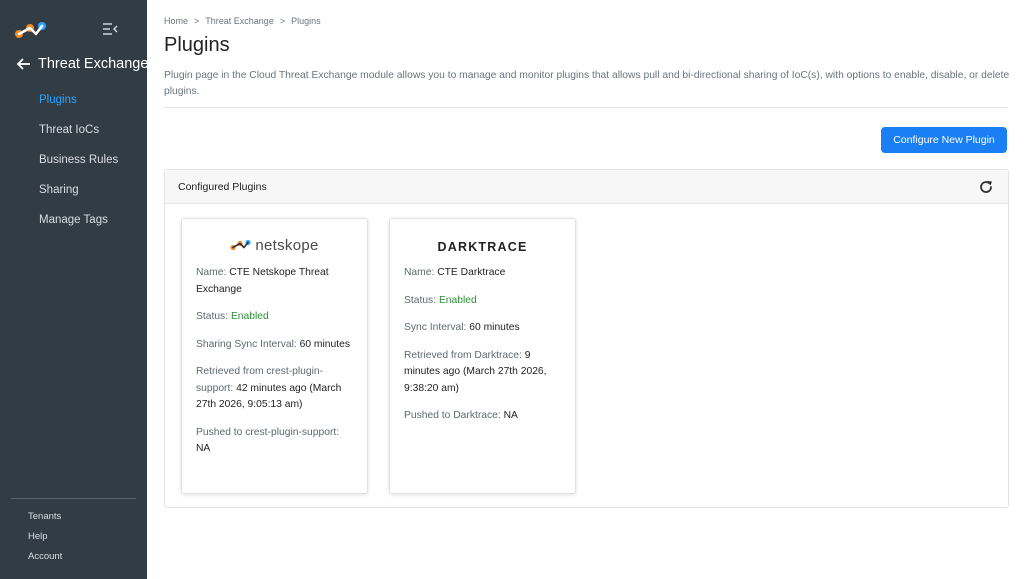  What do you see at coordinates (482, 247) in the screenshot?
I see `plugin-logo-text: DARKTRACE` at bounding box center [482, 247].